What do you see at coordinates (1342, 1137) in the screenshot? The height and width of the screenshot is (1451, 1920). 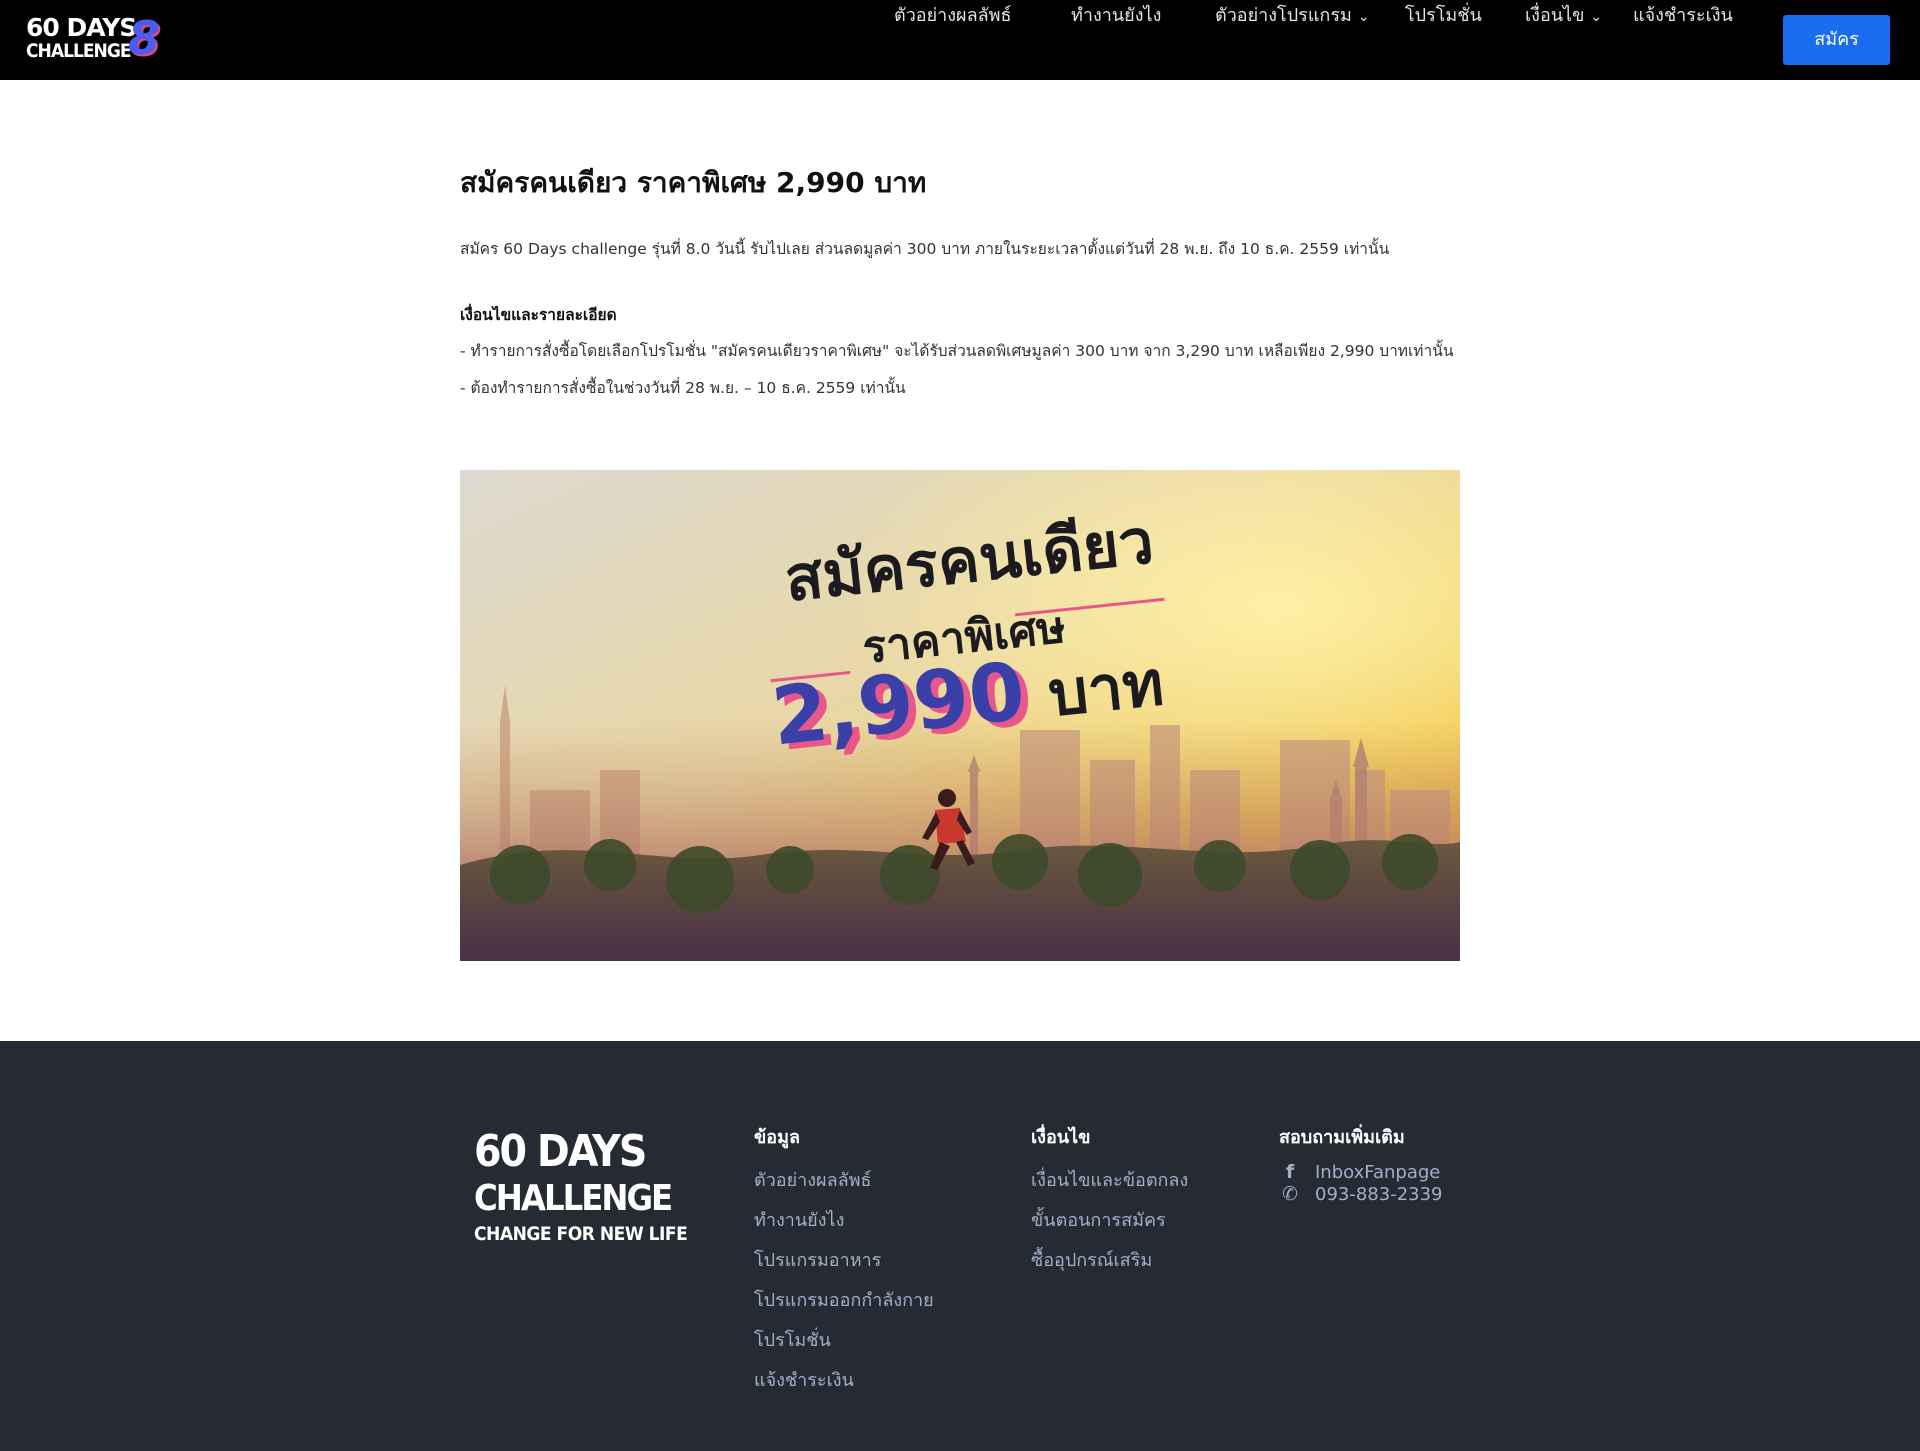 I see `footer-heading-contact: สอบถามเพิ่มเติม` at bounding box center [1342, 1137].